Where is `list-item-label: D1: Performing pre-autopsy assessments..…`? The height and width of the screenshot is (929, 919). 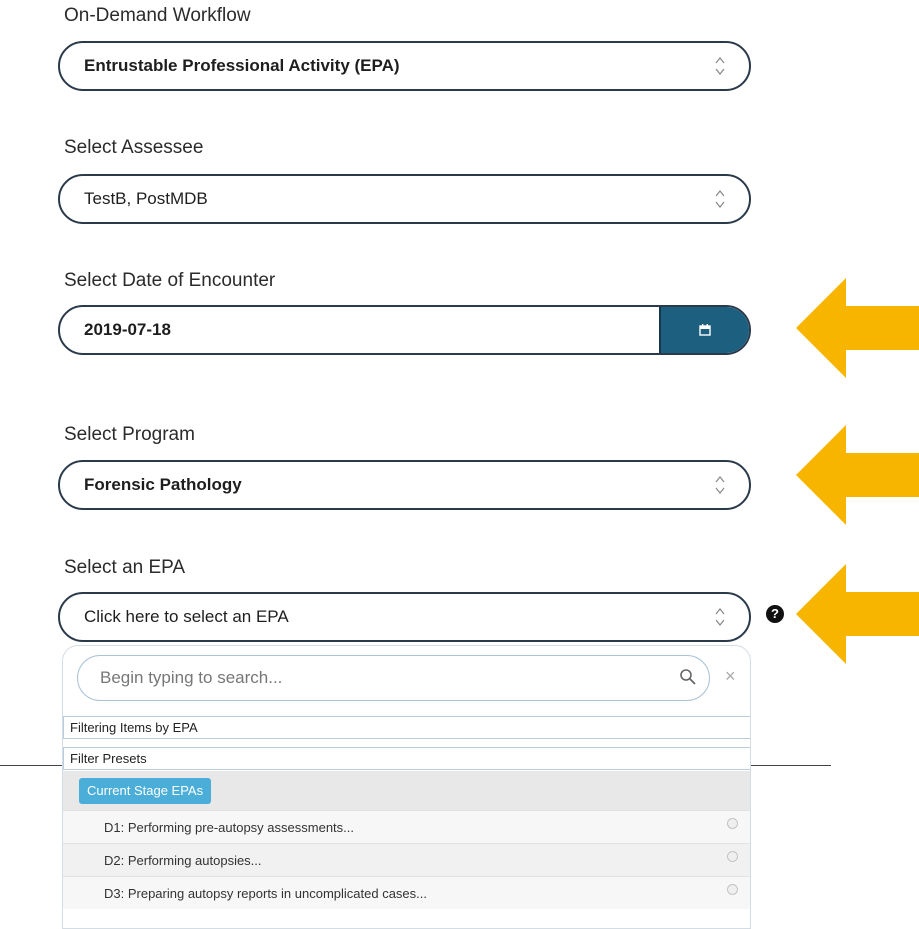
list-item-label: D1: Performing pre-autopsy assessments..… is located at coordinates (229, 827).